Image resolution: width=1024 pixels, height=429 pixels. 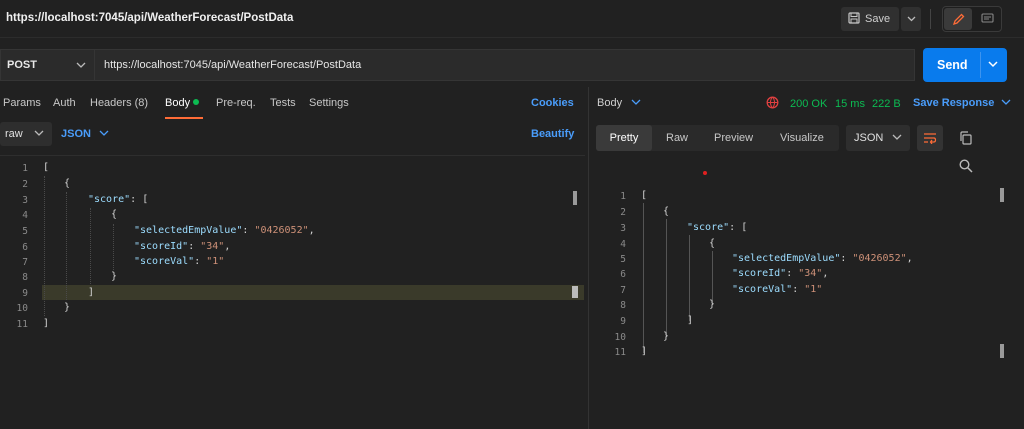 What do you see at coordinates (329, 103) in the screenshot?
I see `tab-settings: Settings` at bounding box center [329, 103].